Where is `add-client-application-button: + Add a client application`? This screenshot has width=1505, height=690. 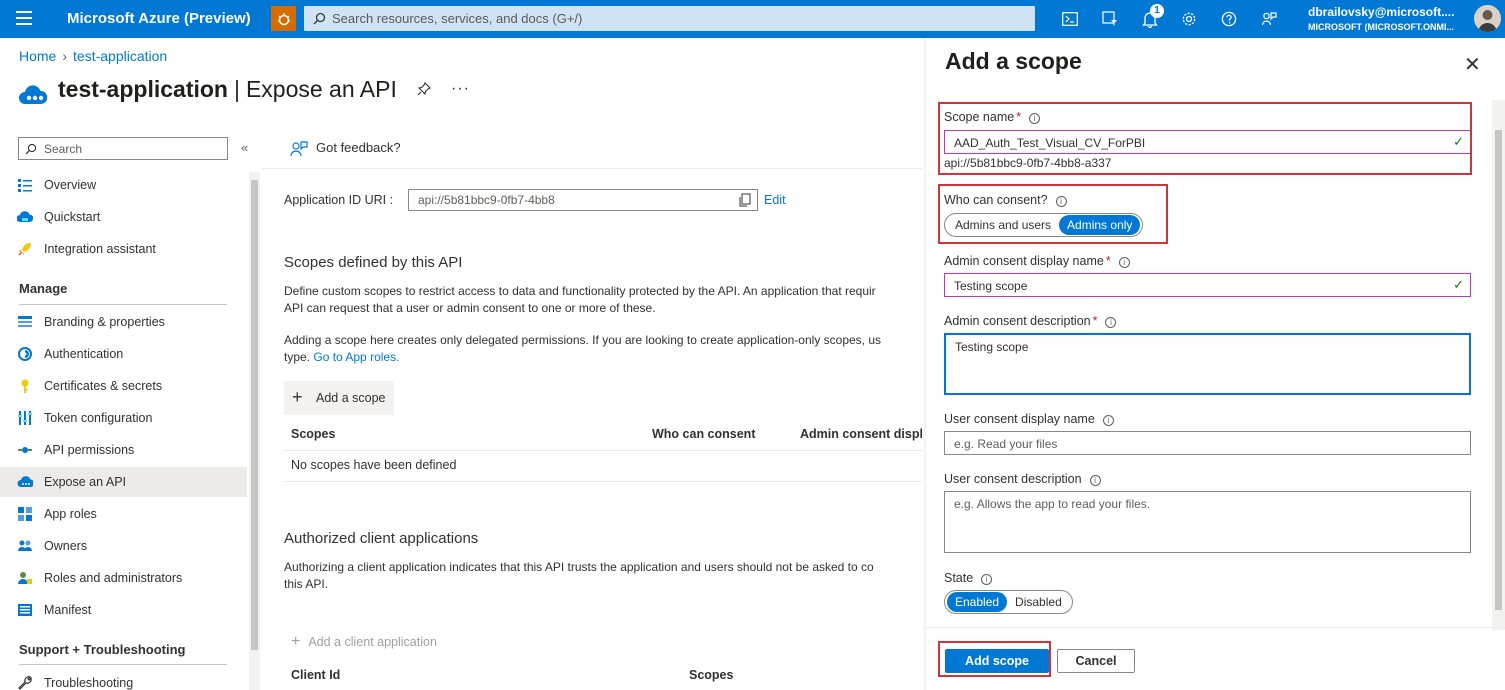
add-client-application-button: + Add a client application is located at coordinates (364, 642).